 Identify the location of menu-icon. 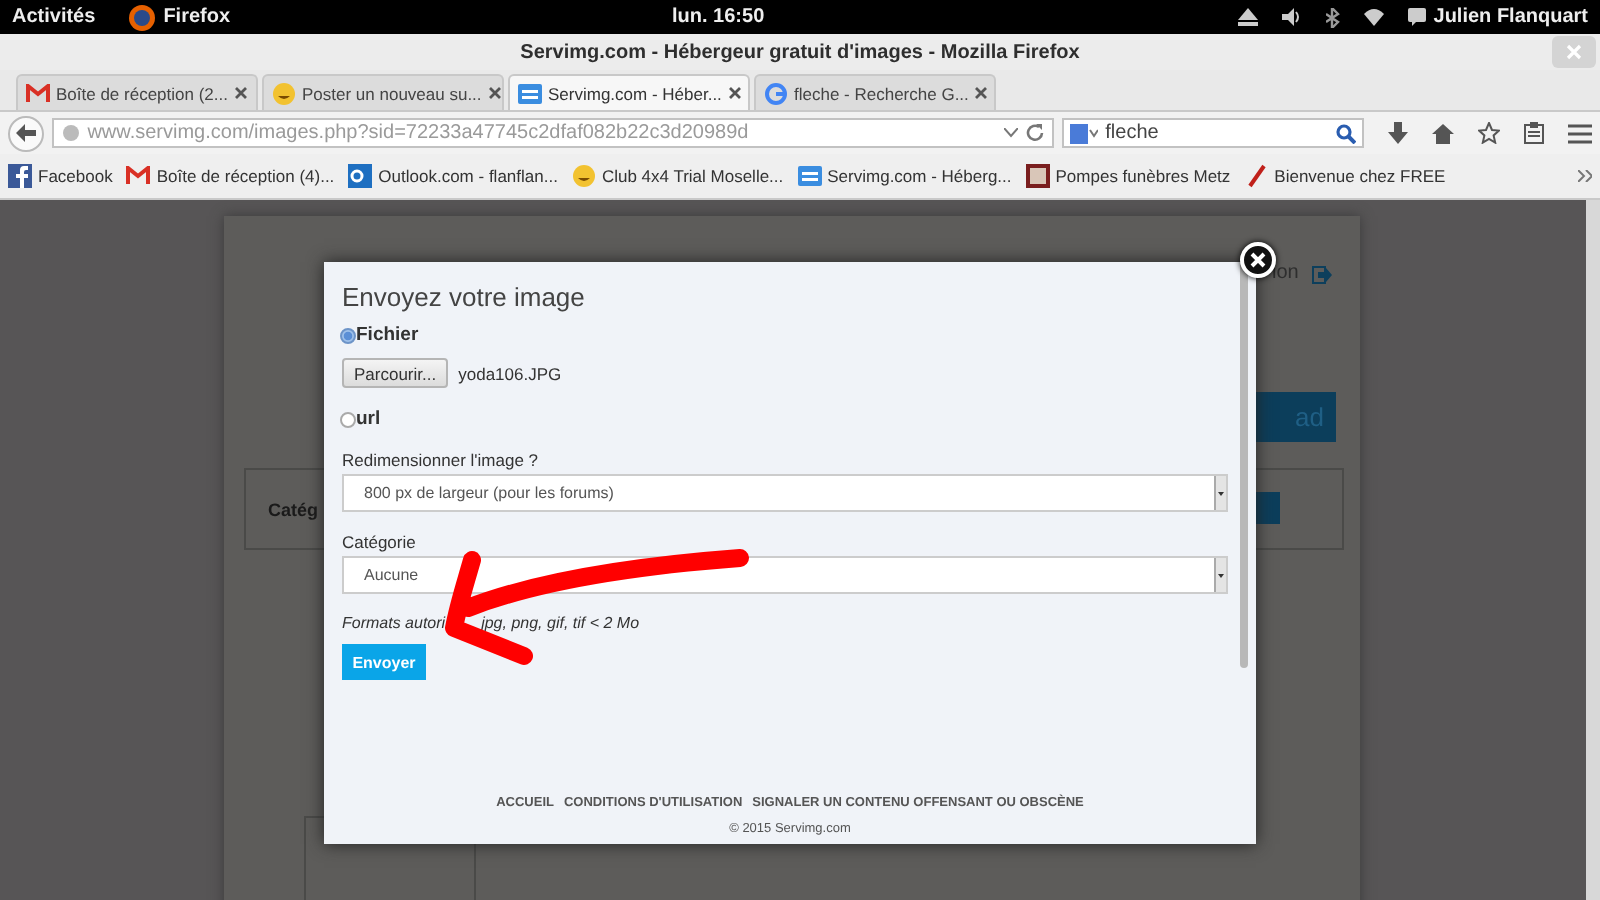
(1580, 133).